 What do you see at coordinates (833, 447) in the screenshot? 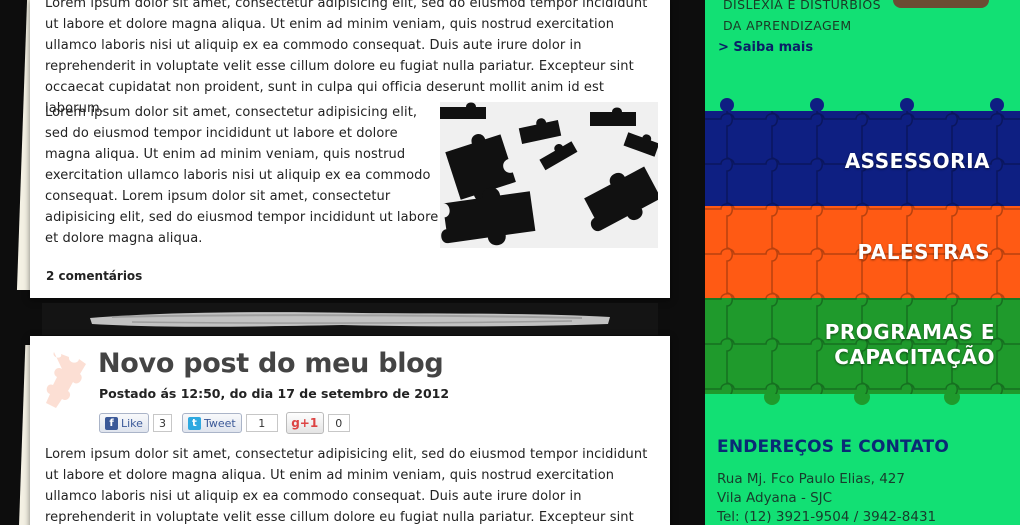
I see `contact-heading: ENDEREÇOS E CONTATO` at bounding box center [833, 447].